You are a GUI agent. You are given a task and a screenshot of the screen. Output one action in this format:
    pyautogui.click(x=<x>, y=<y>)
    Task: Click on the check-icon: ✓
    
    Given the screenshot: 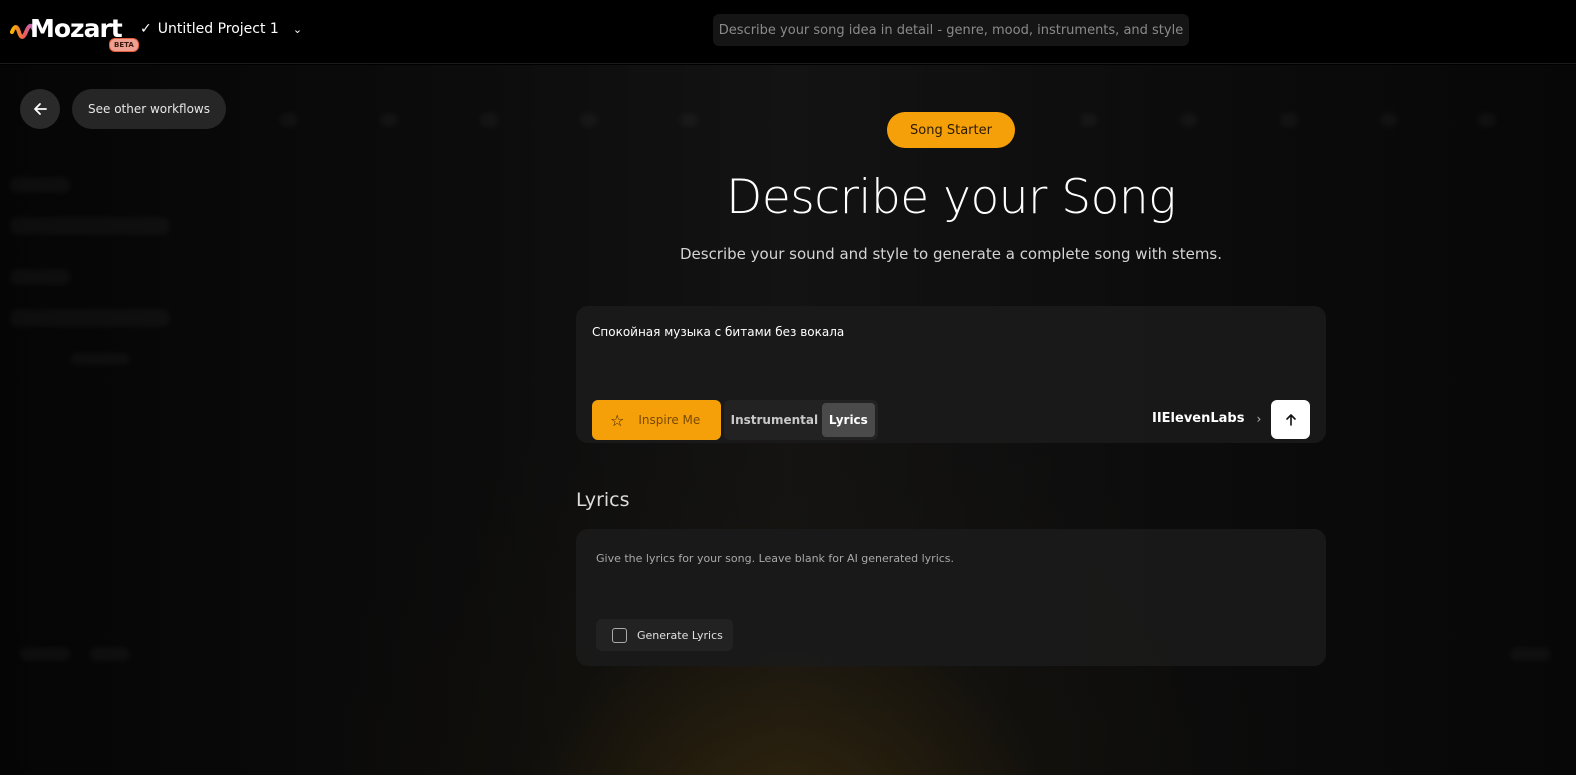 What is the action you would take?
    pyautogui.click(x=146, y=29)
    